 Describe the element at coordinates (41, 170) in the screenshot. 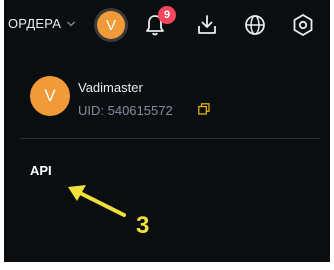

I see `api-menu-item: API` at that location.